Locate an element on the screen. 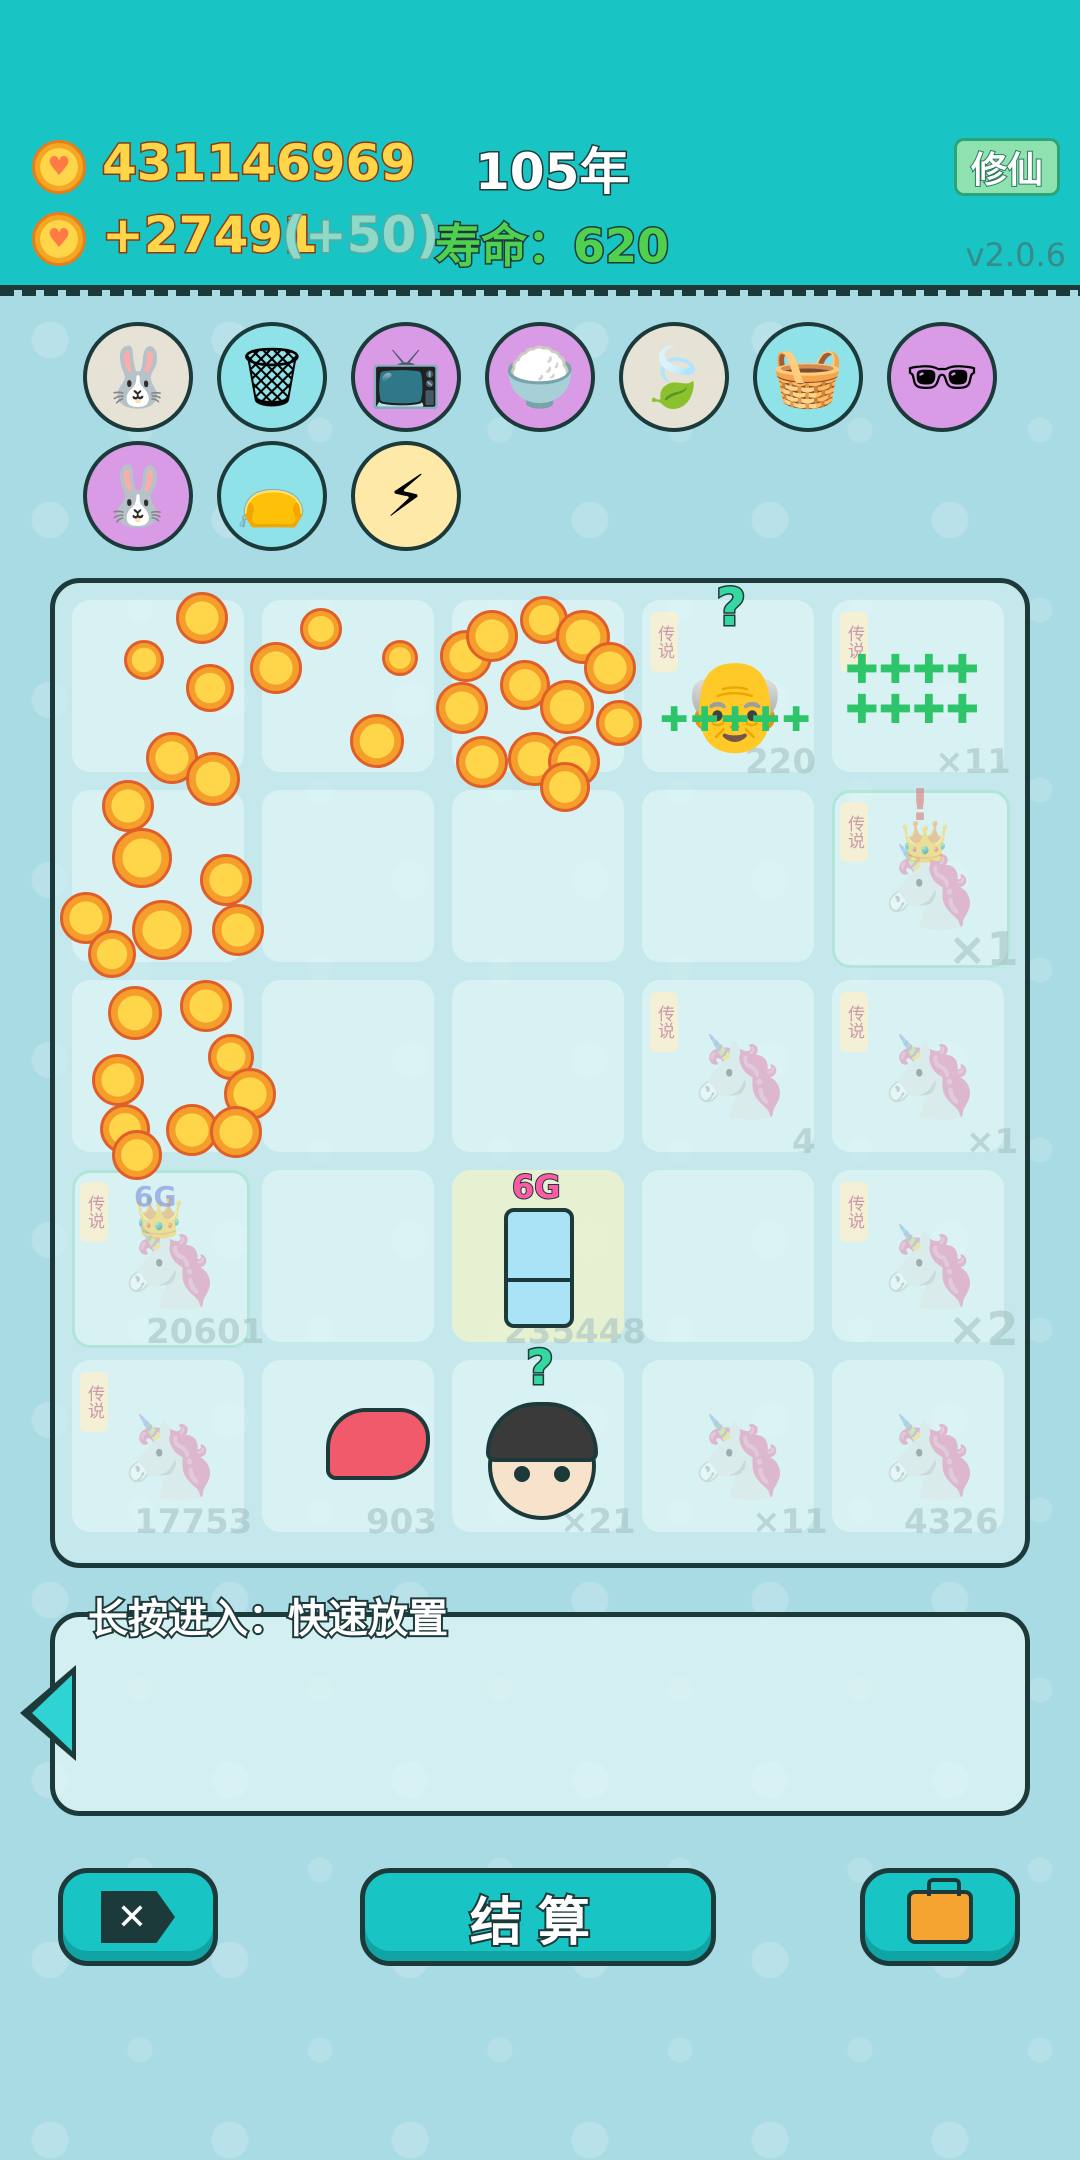  coin-income-icon: ♥ is located at coordinates (59, 239).